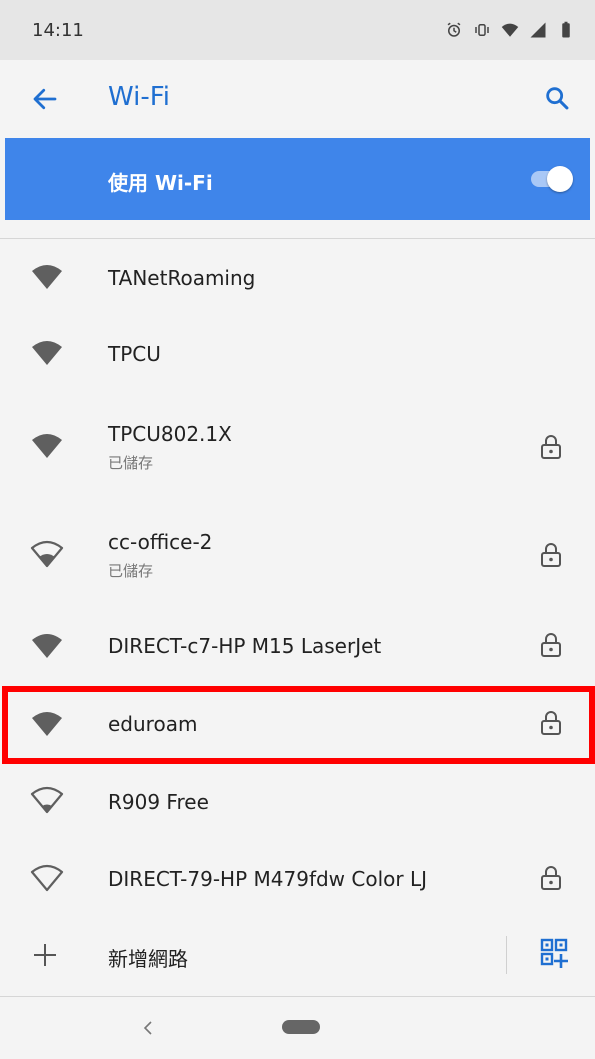  I want to click on wifi-toggle-switch, so click(549, 179).